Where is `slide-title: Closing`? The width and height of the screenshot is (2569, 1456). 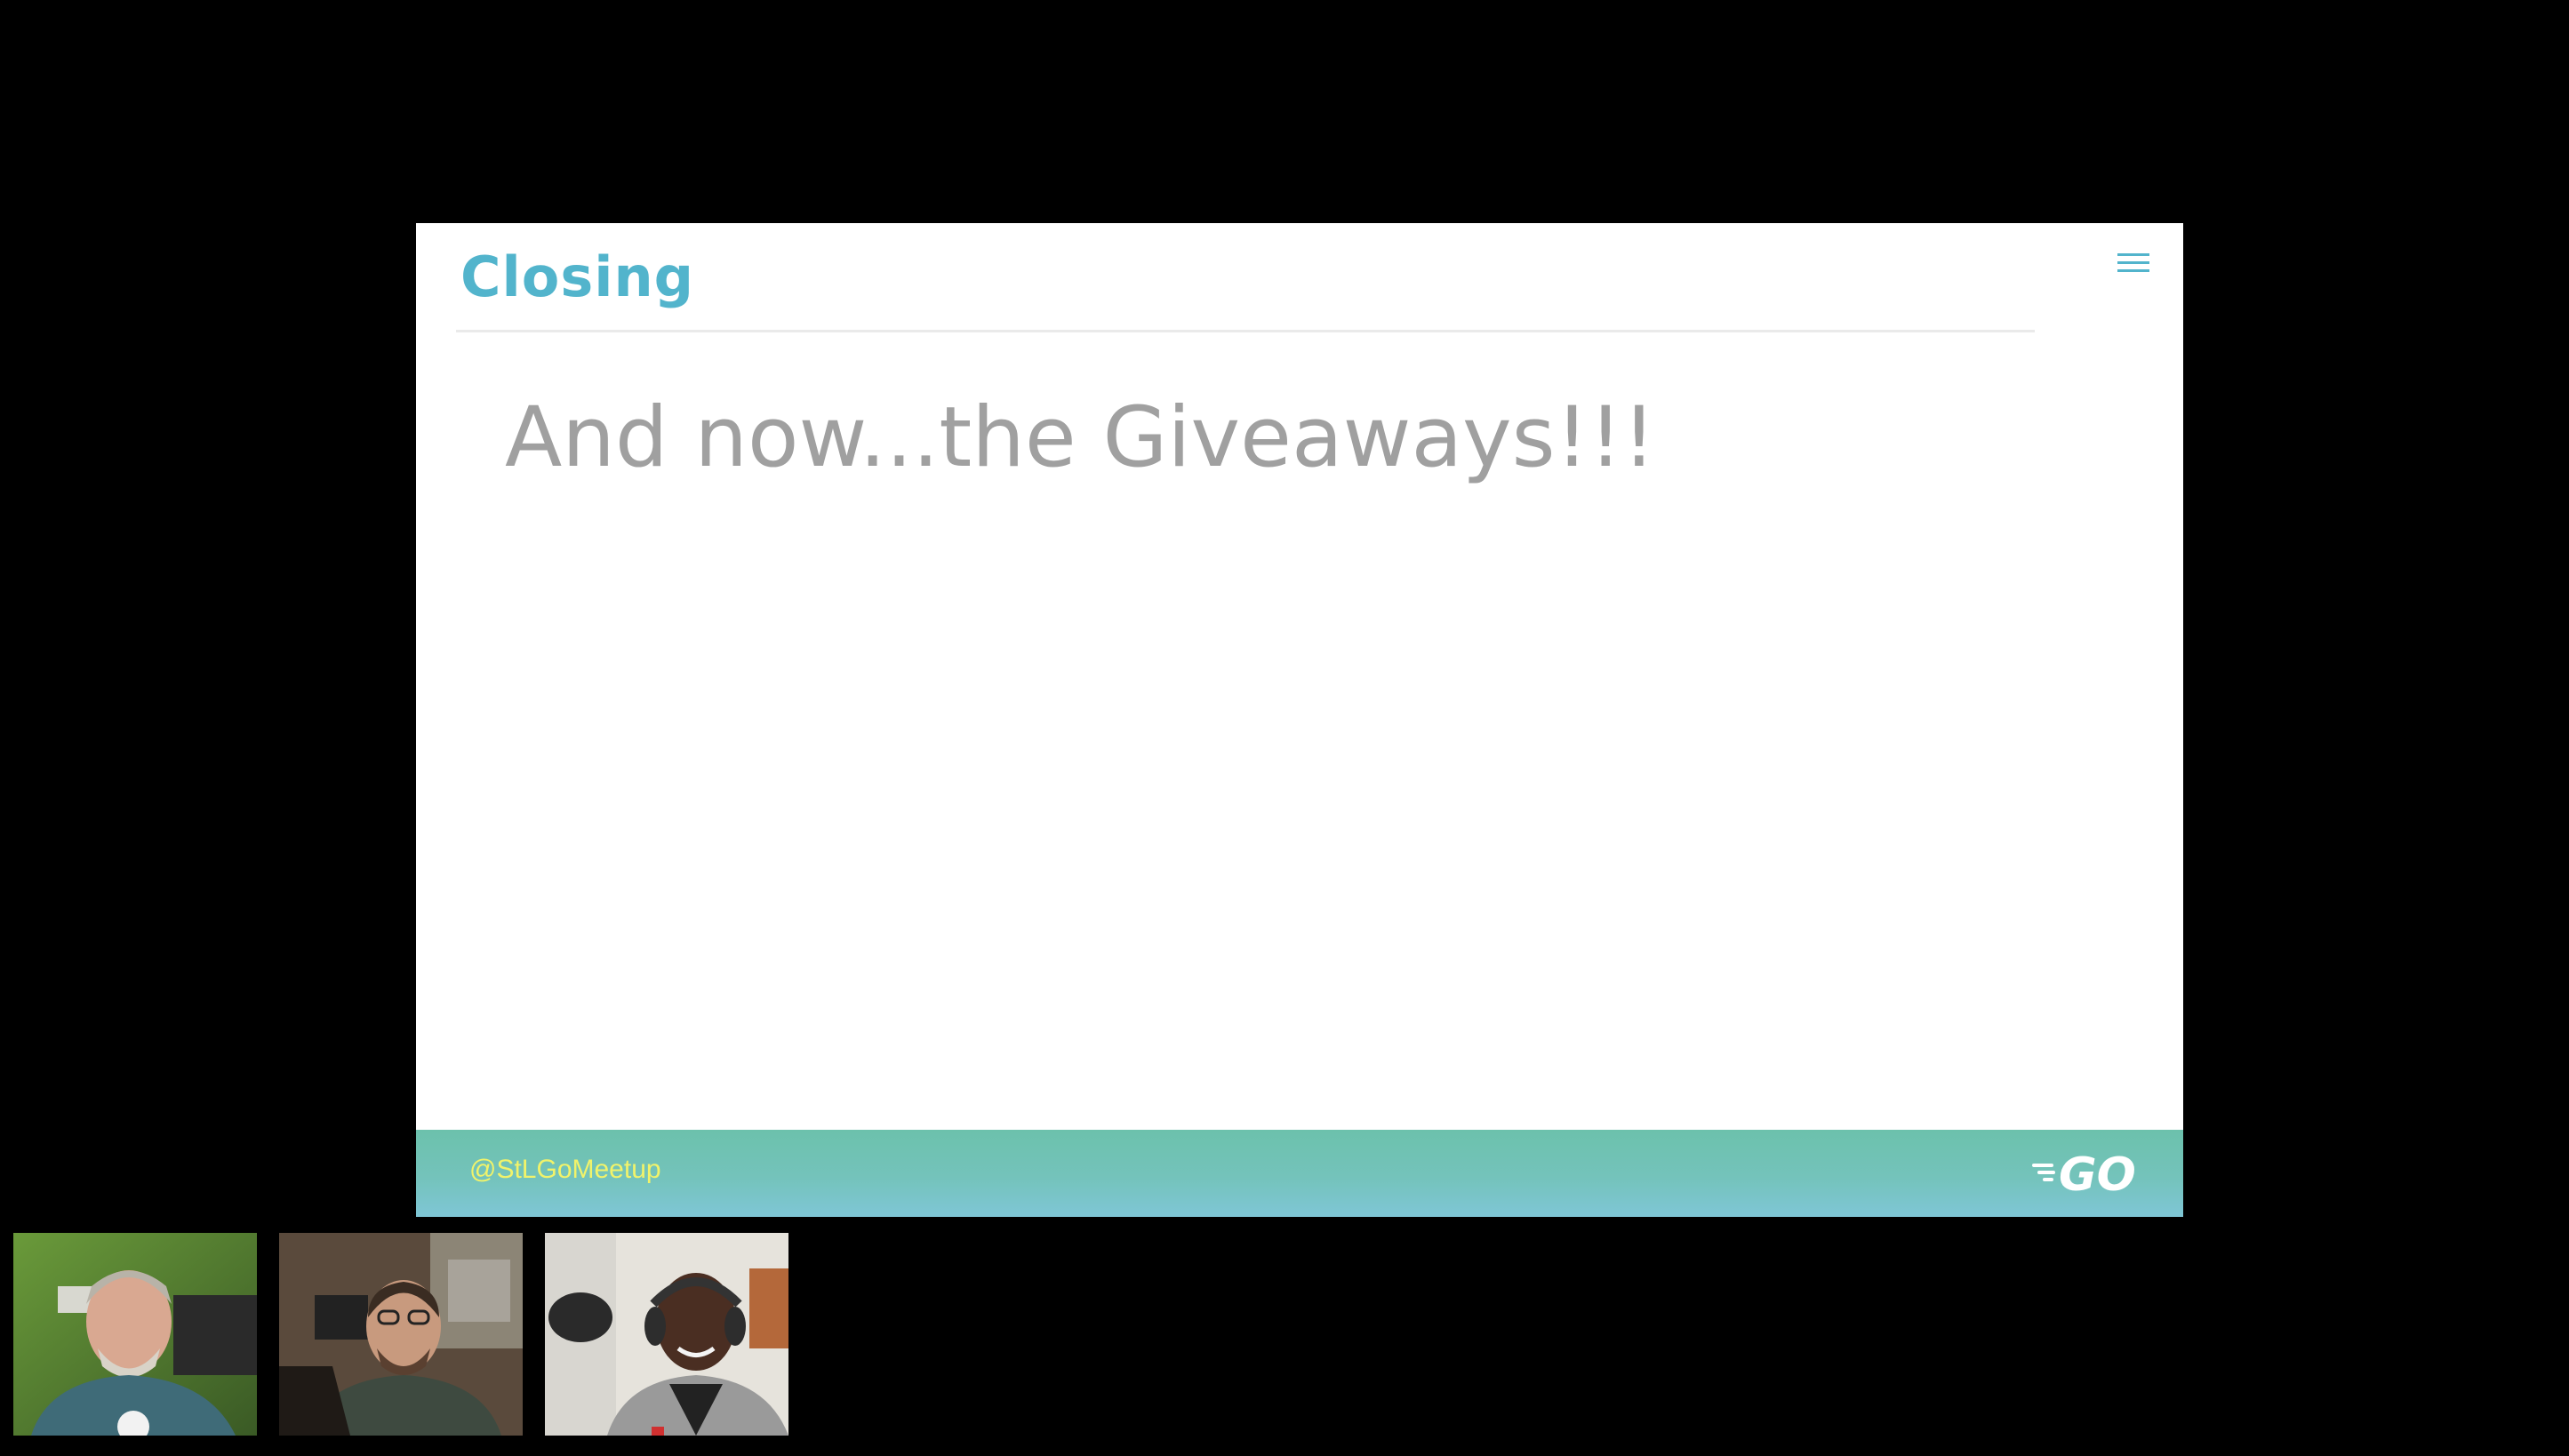
slide-title: Closing is located at coordinates (577, 276).